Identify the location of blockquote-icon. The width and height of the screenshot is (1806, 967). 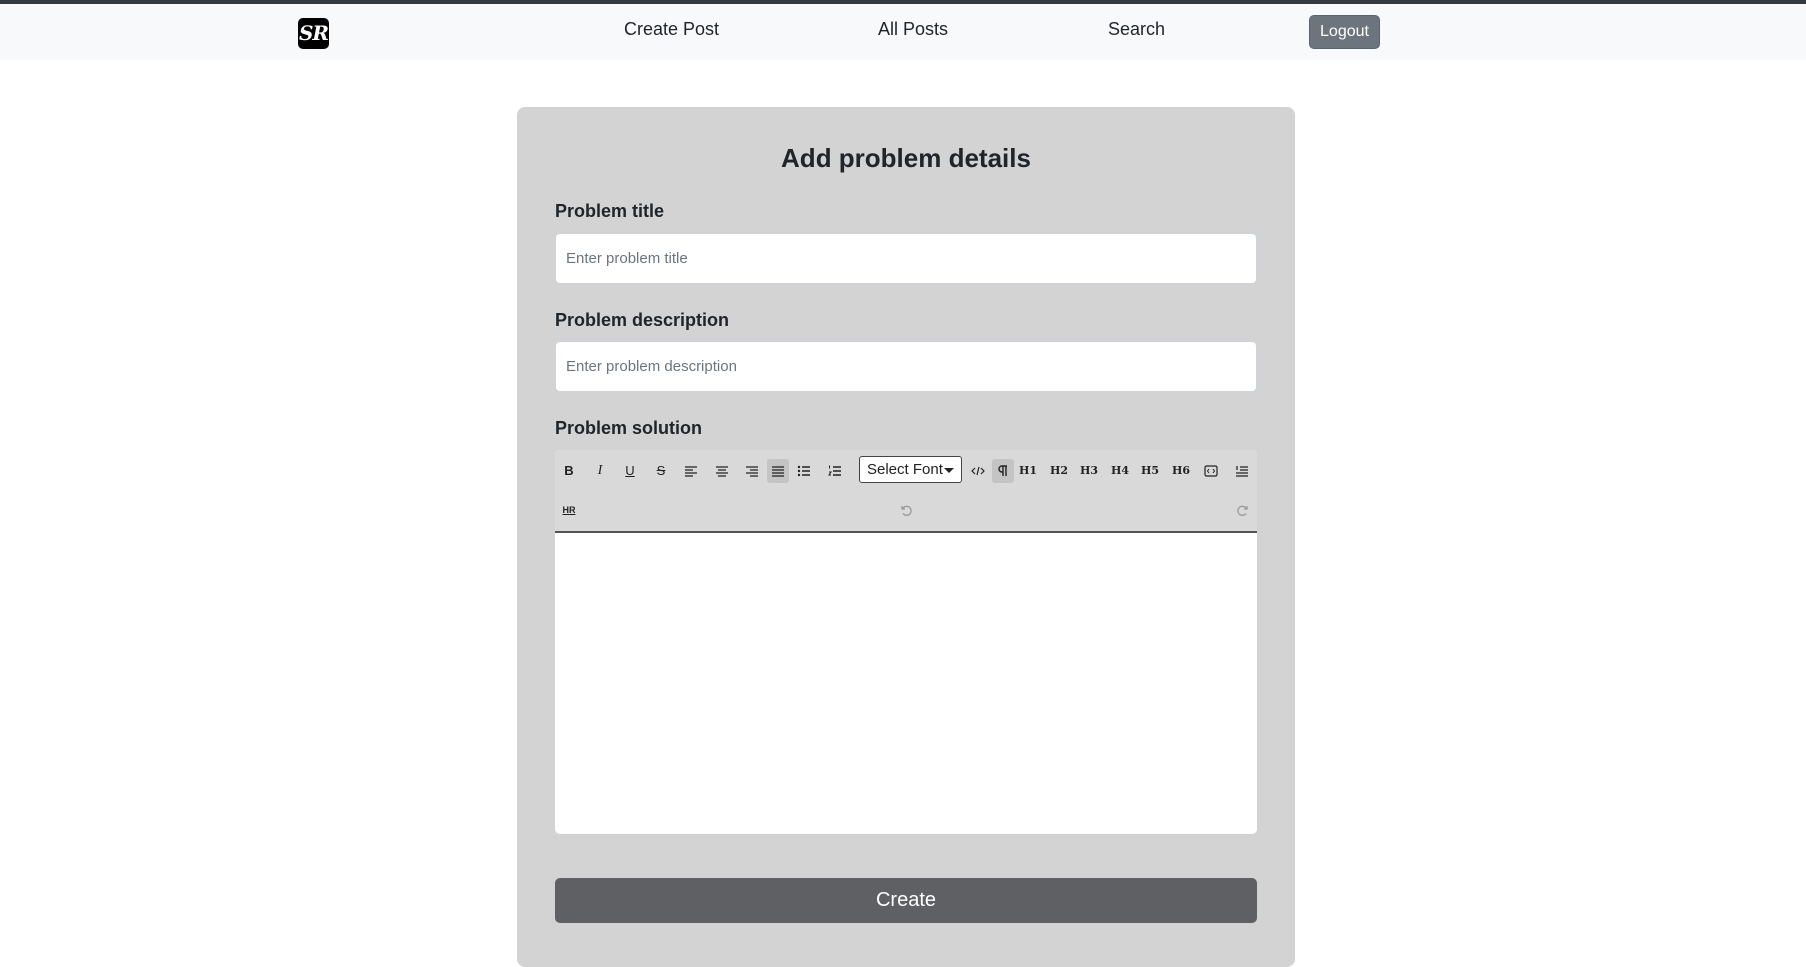
(1242, 471).